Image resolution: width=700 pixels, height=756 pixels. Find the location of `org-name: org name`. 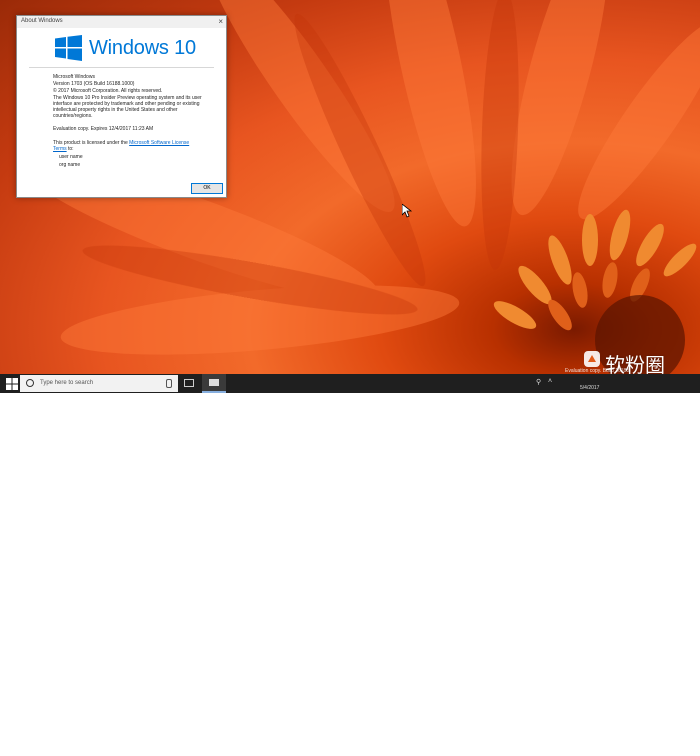

org-name: org name is located at coordinates (70, 165).